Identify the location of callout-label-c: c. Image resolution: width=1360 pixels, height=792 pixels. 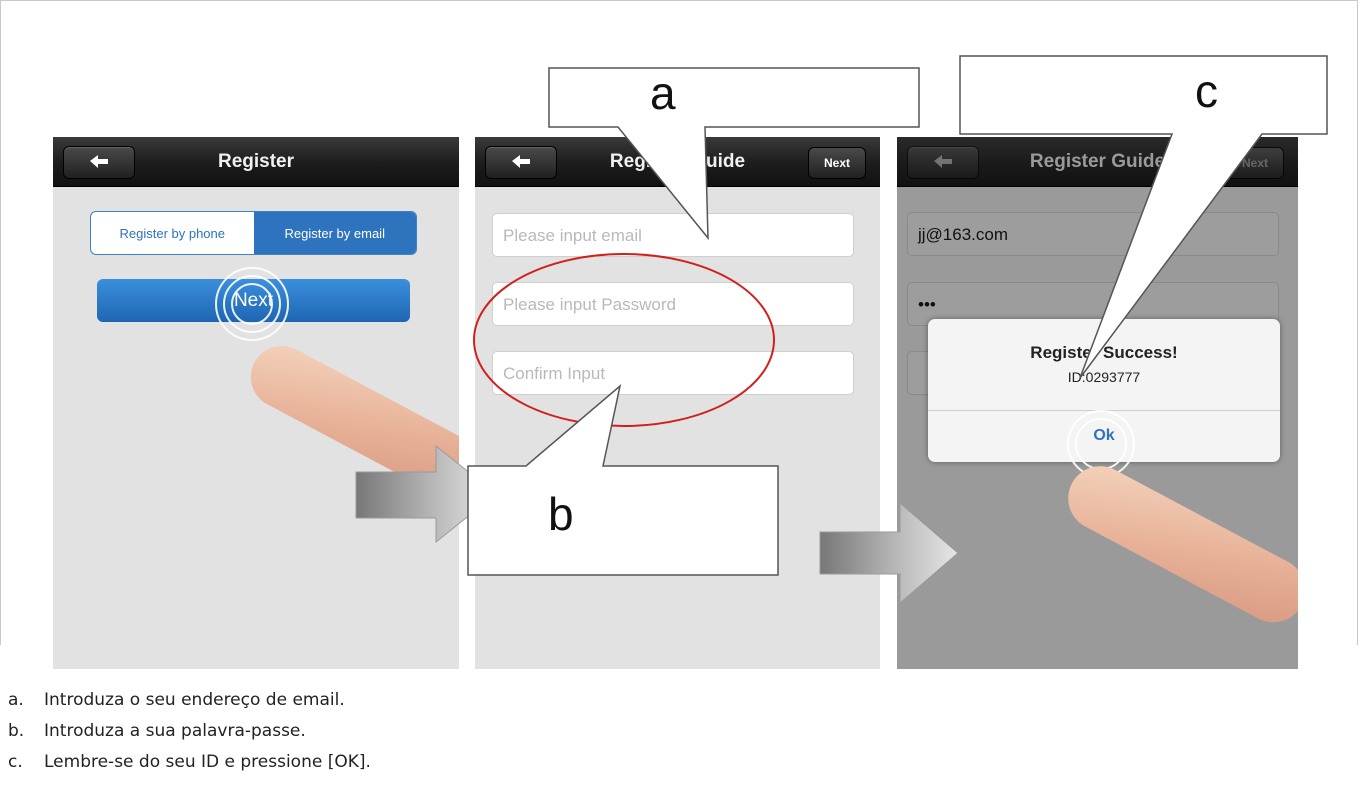
(1206, 91).